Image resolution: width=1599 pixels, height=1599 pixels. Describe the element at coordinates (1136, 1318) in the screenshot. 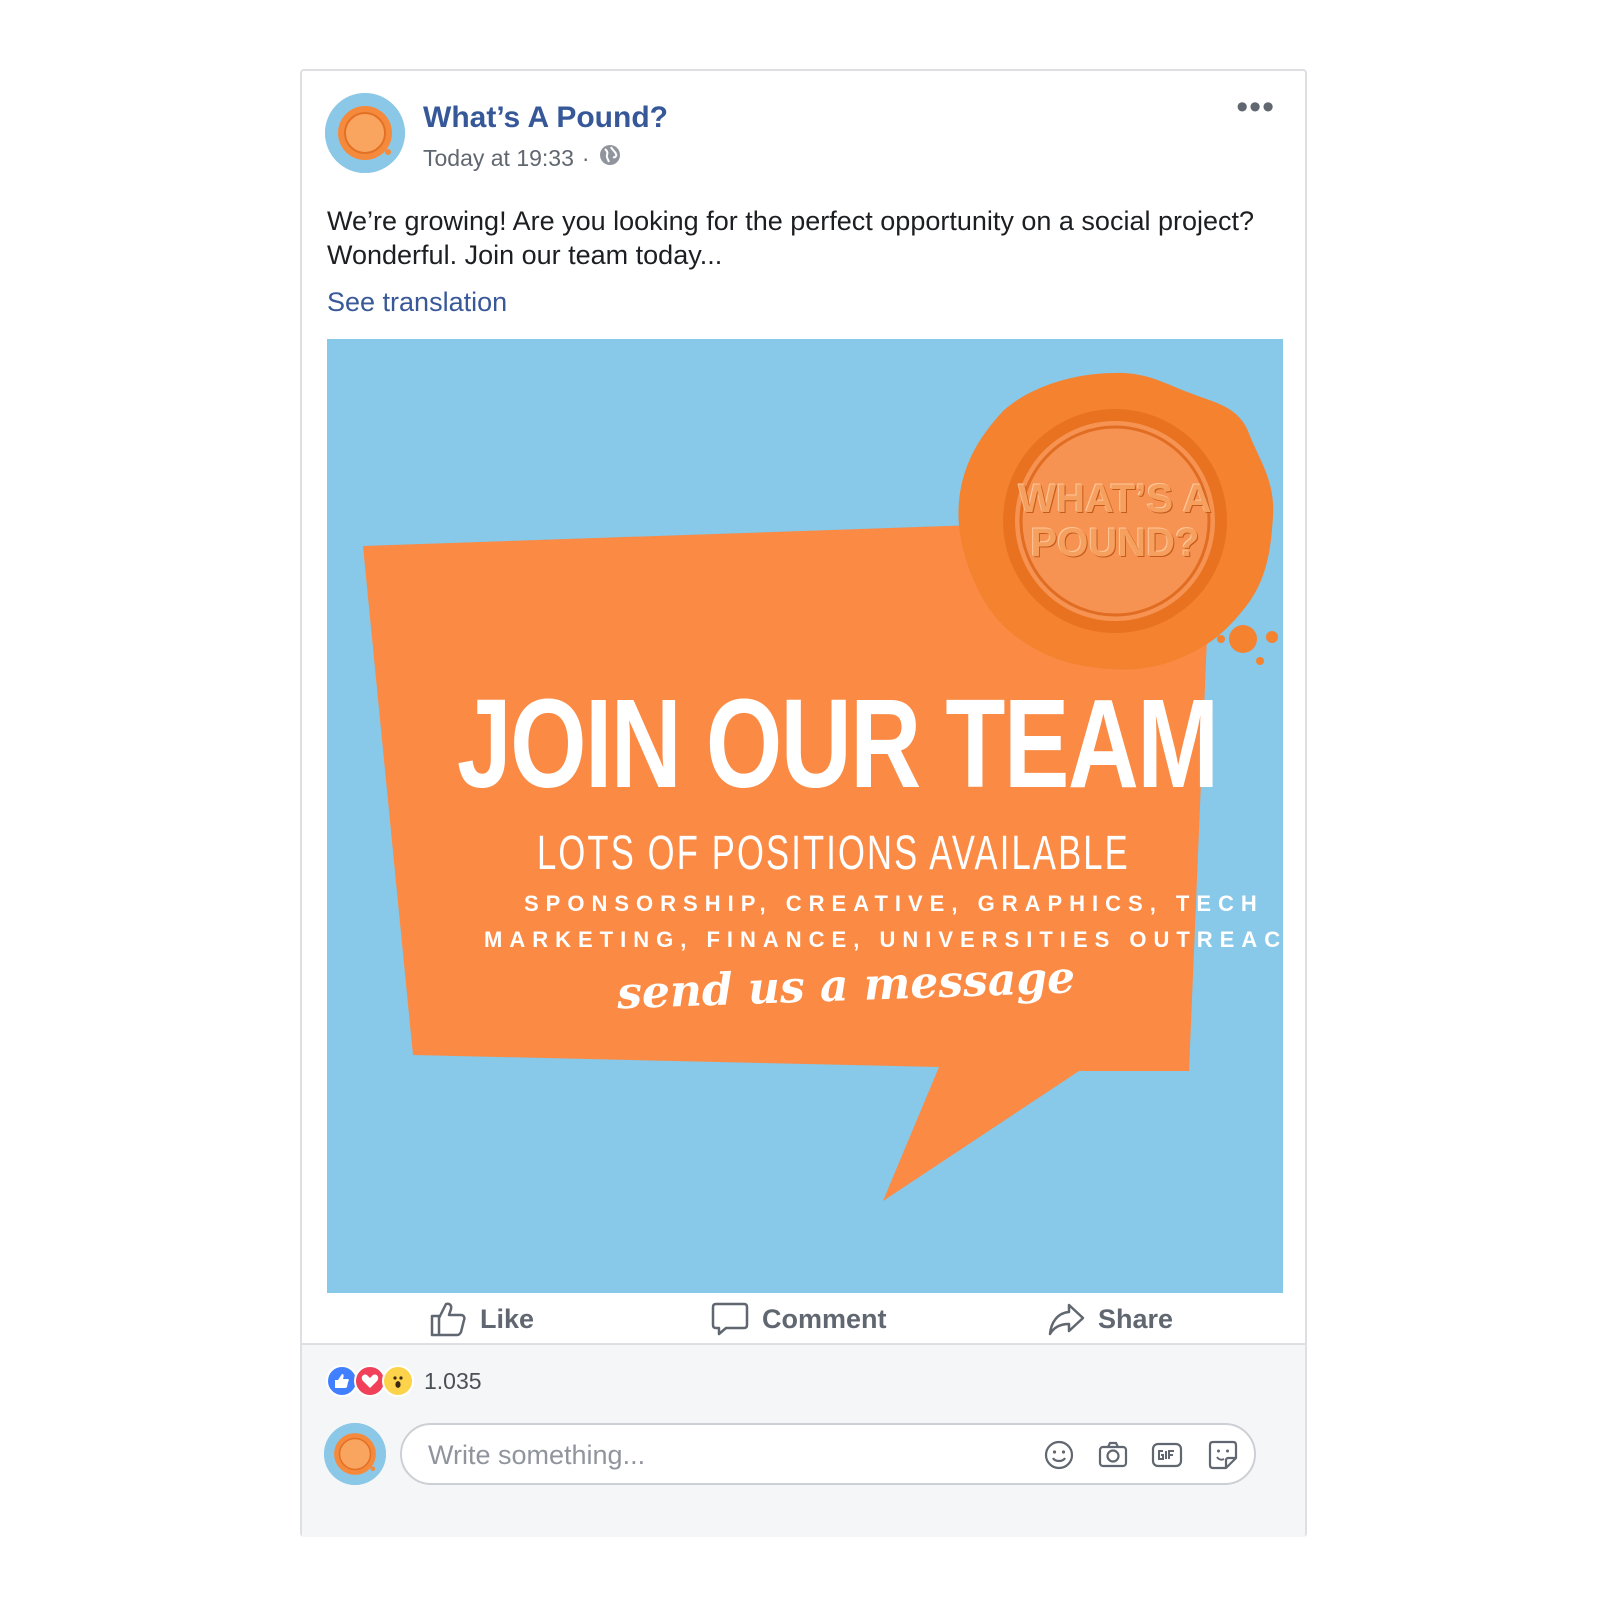

I see `share-label: Share` at that location.